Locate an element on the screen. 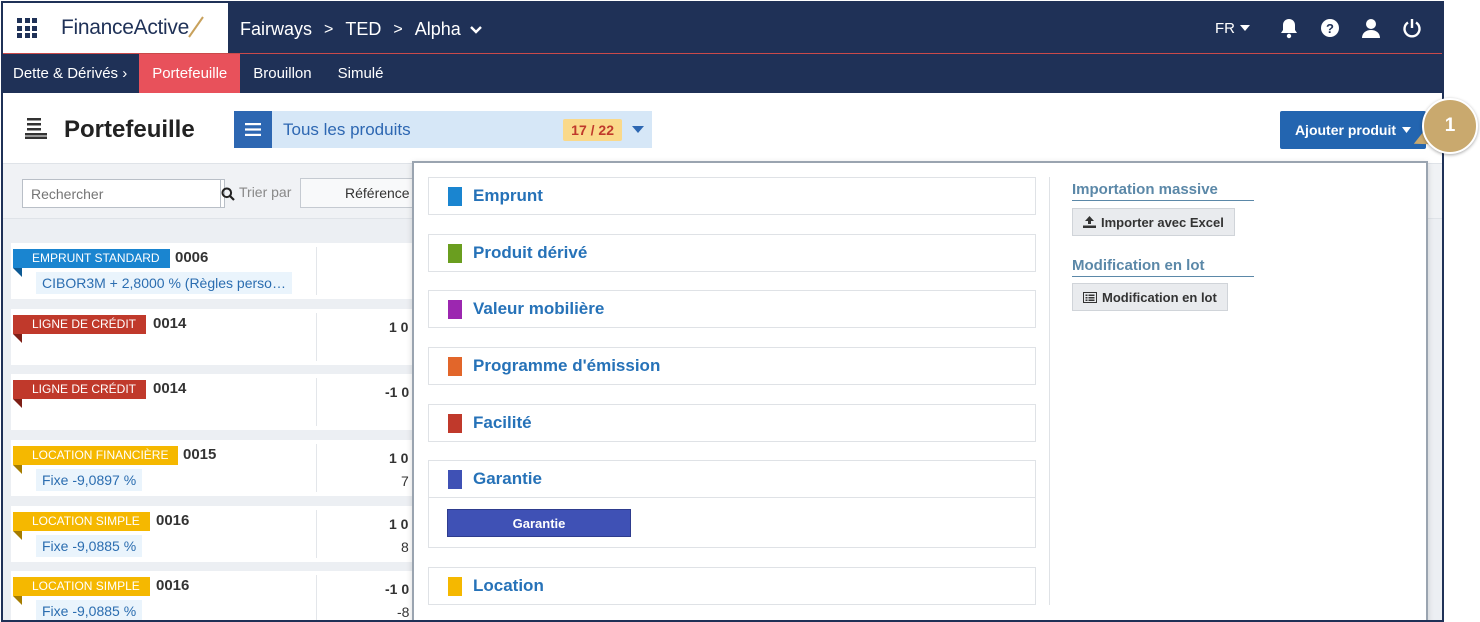 The width and height of the screenshot is (1480, 622). tab-brouillon: Brouillon is located at coordinates (282, 73).